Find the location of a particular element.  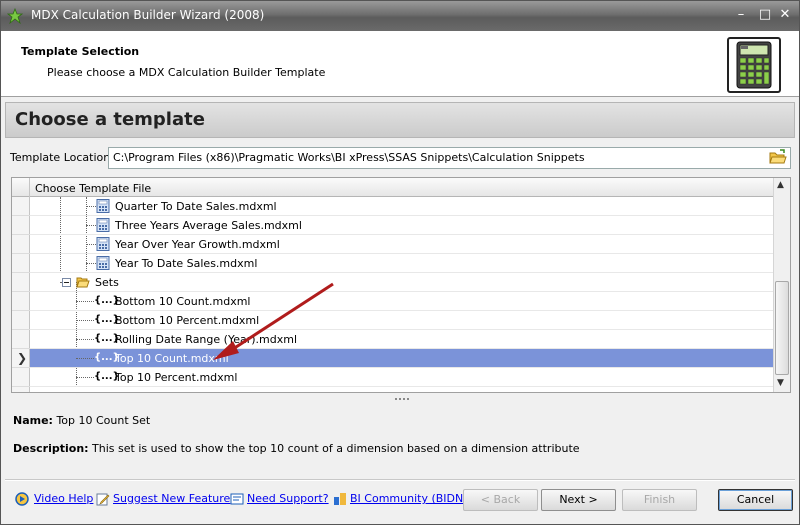

template-location-label: Template Location: is located at coordinates (62, 157).